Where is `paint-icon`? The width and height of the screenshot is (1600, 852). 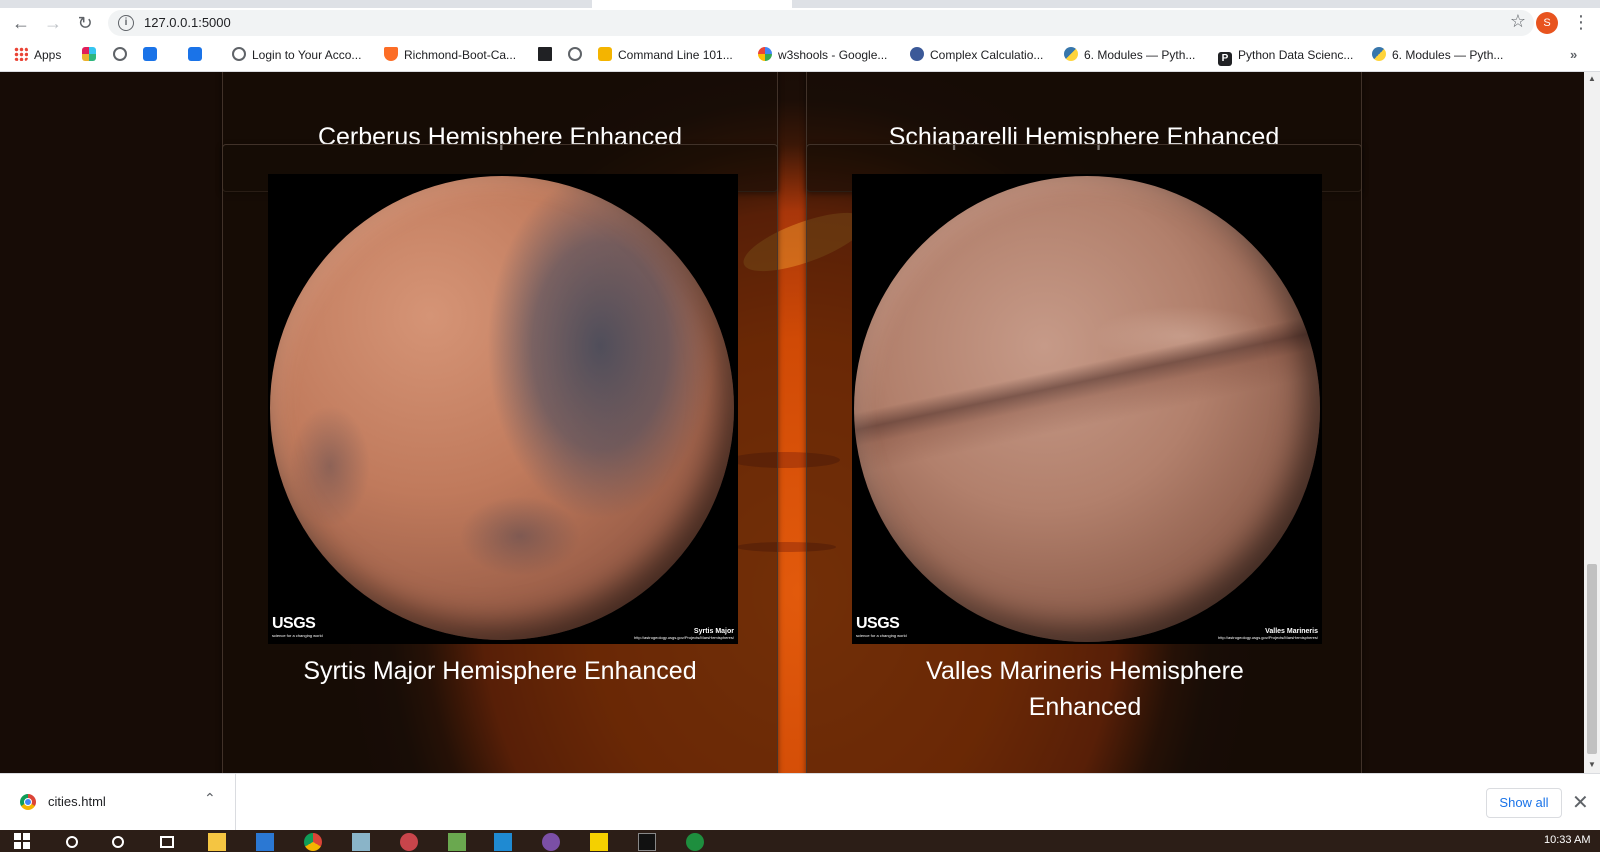 paint-icon is located at coordinates (409, 842).